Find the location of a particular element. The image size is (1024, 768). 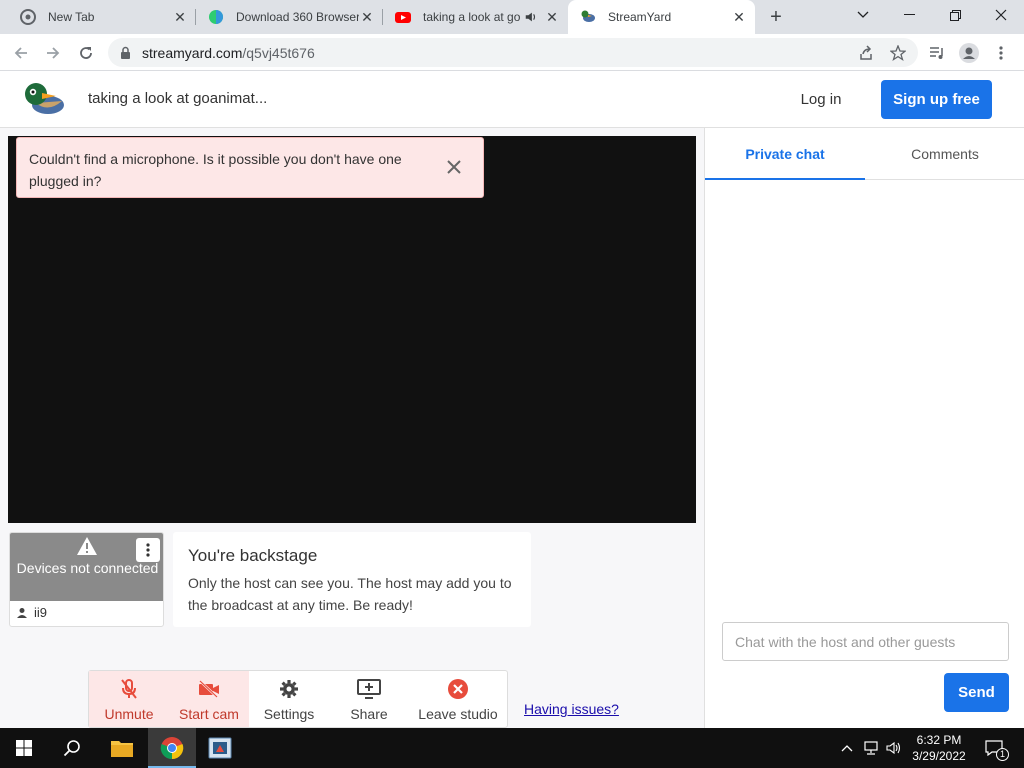

login-link: Log in is located at coordinates (821, 100).